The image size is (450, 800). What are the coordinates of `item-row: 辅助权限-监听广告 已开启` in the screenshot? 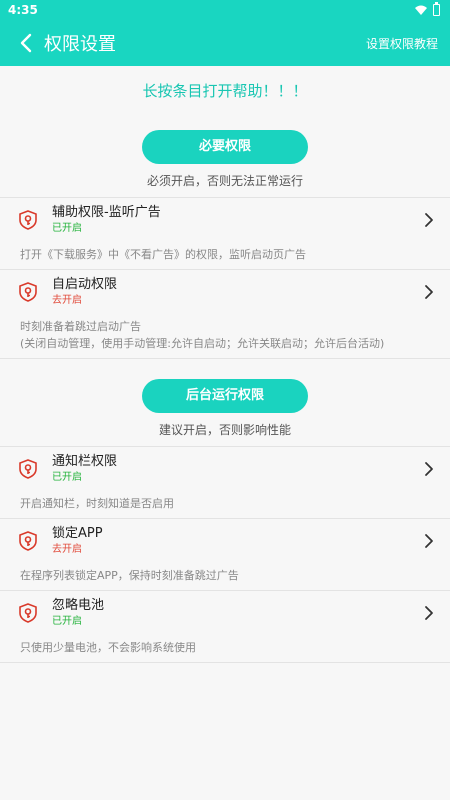 It's located at (225, 217).